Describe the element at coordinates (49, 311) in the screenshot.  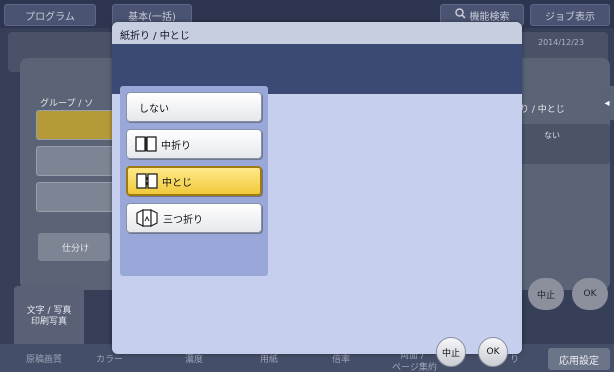
I see `original-type-line1: 文字 / 写真` at that location.